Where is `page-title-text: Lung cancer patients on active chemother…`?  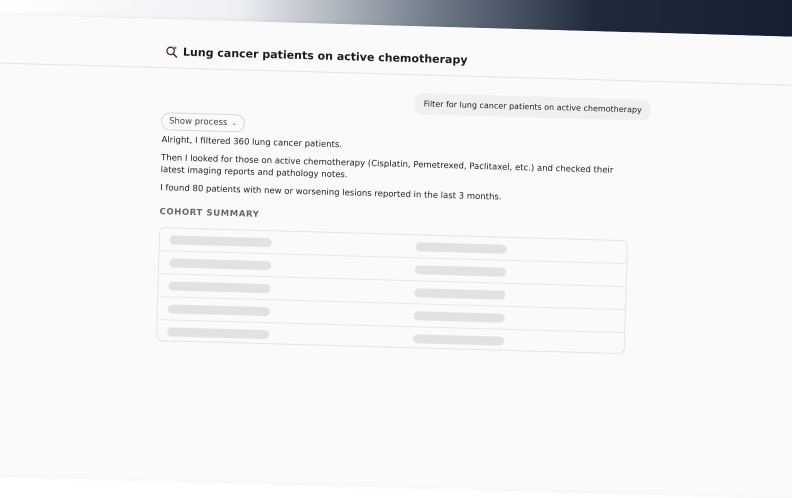 page-title-text: Lung cancer patients on active chemother… is located at coordinates (325, 56).